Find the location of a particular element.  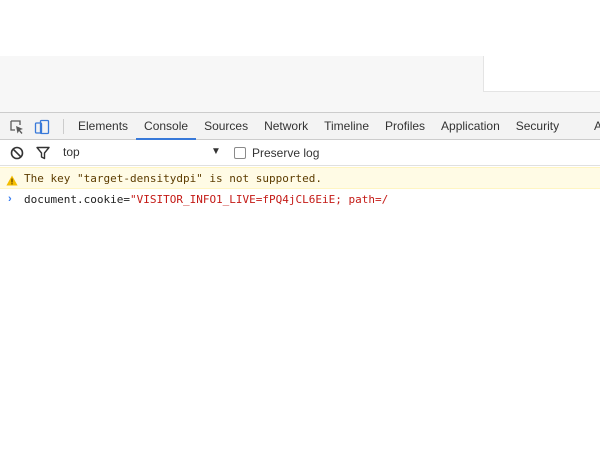

tab-network: Network is located at coordinates (286, 126).